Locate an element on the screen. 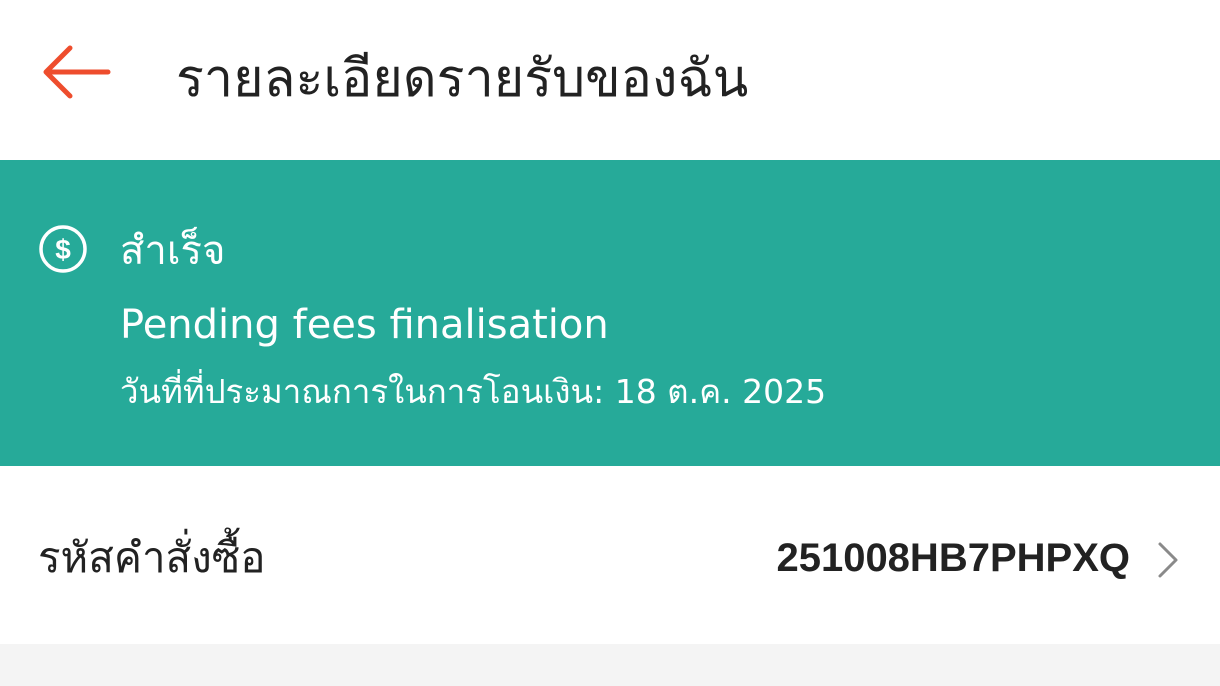  page-title: รายละเอียดรายรับของฉัน is located at coordinates (462, 79).